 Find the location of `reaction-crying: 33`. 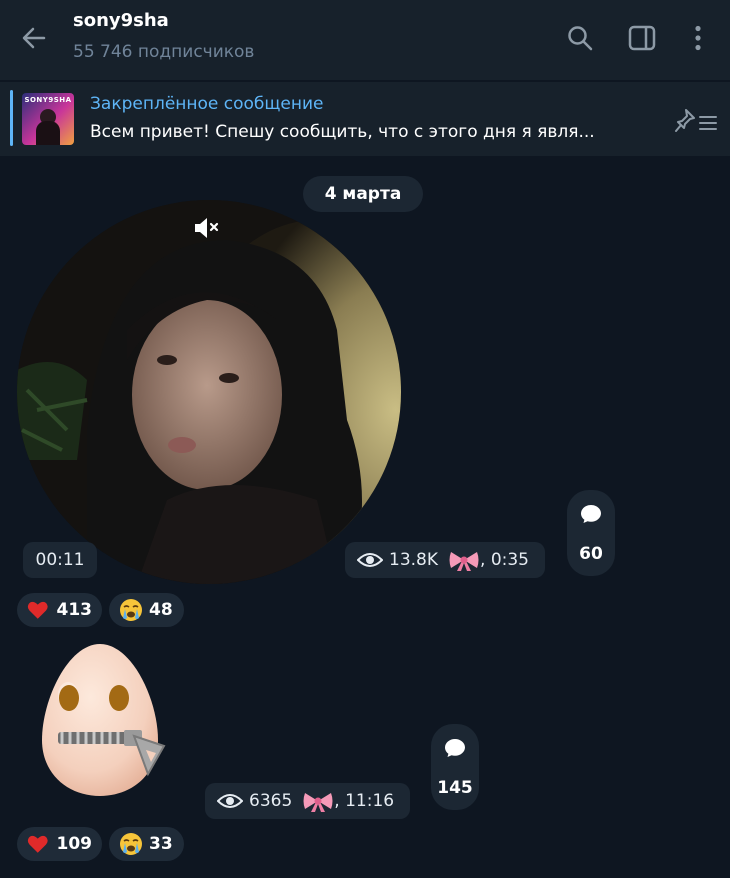

reaction-crying: 33 is located at coordinates (146, 844).